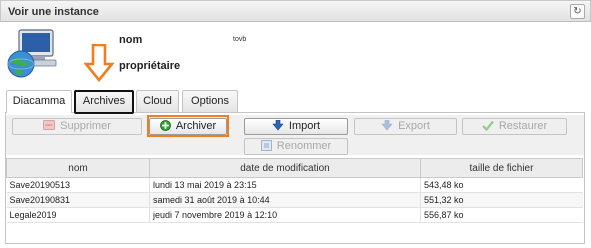 Image resolution: width=591 pixels, height=248 pixels. I want to click on add-icon, so click(165, 125).